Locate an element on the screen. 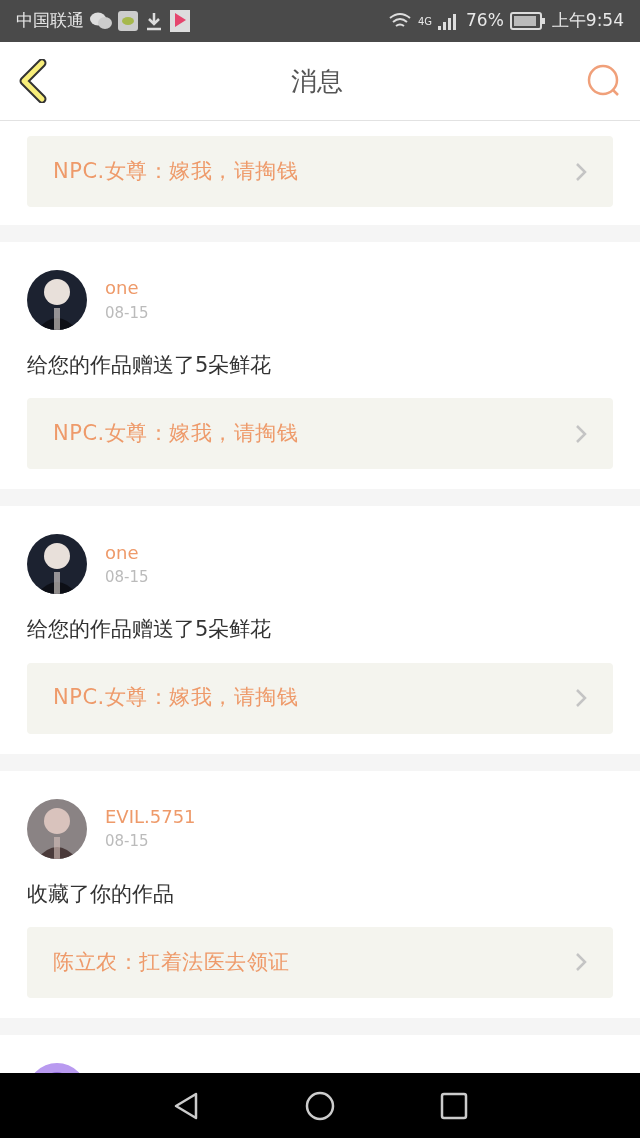 The width and height of the screenshot is (640, 1138). carrier: 中国联通 is located at coordinates (50, 21).